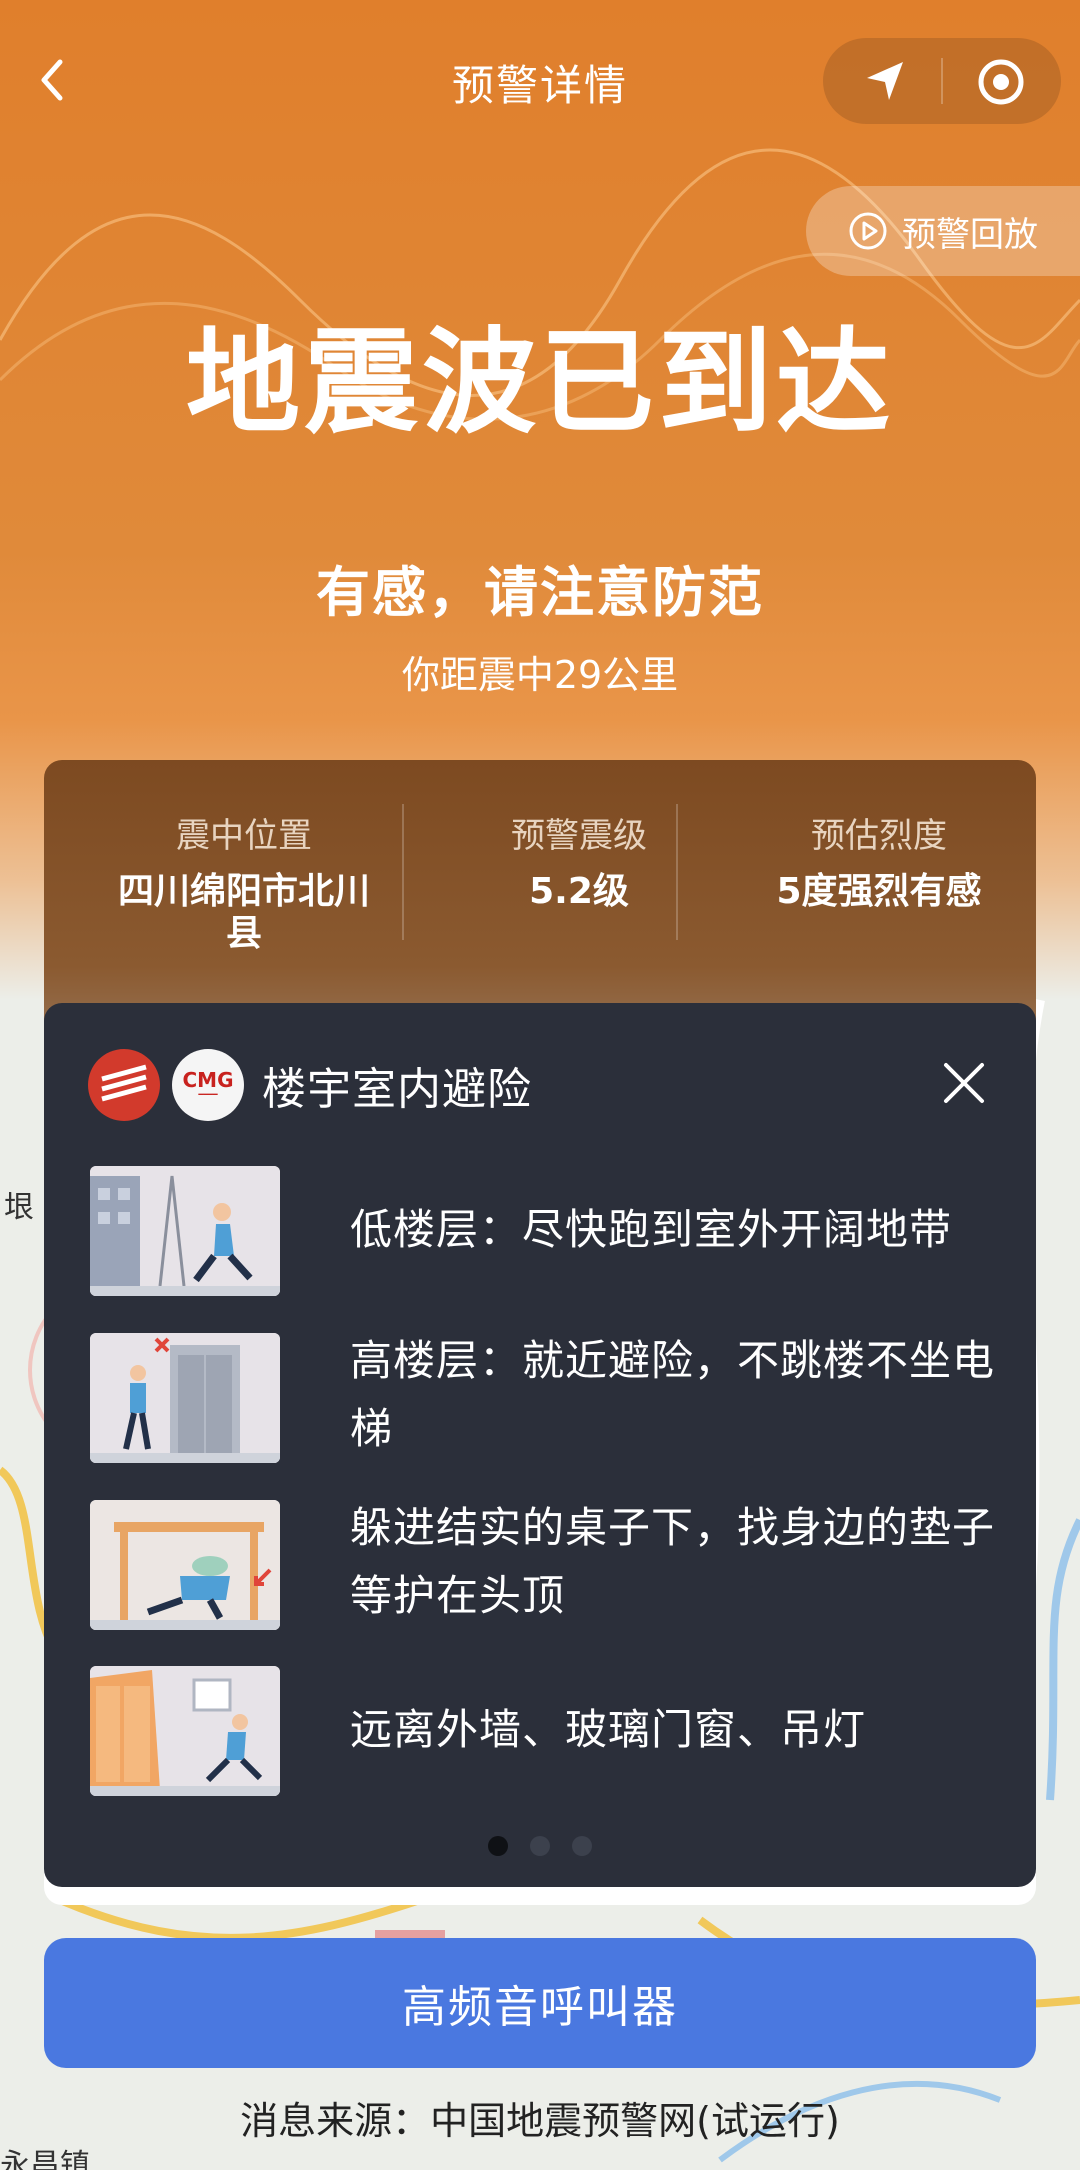 Image resolution: width=1080 pixels, height=2170 pixels. Describe the element at coordinates (243, 912) in the screenshot. I see `epicenter-value: 四川绵阳市北川县` at that location.